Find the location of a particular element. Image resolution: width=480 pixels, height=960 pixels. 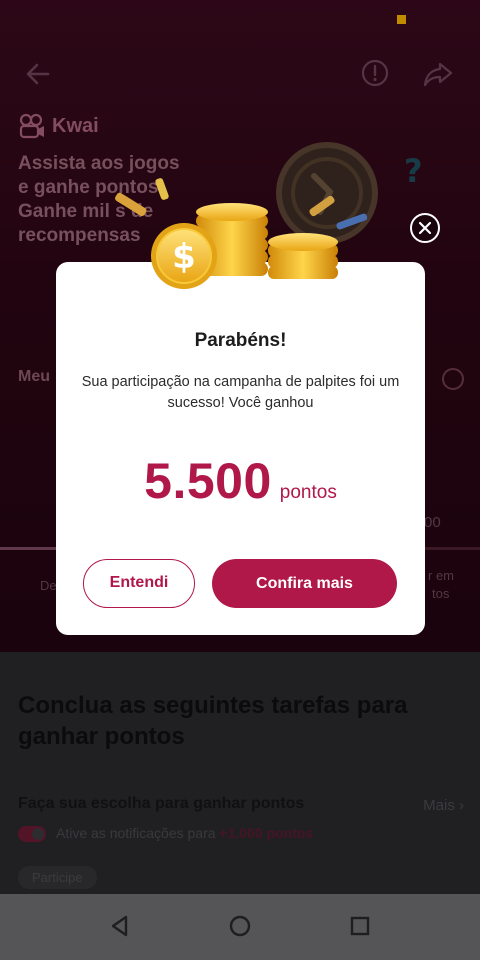

system-nav-bar is located at coordinates (240, 927).